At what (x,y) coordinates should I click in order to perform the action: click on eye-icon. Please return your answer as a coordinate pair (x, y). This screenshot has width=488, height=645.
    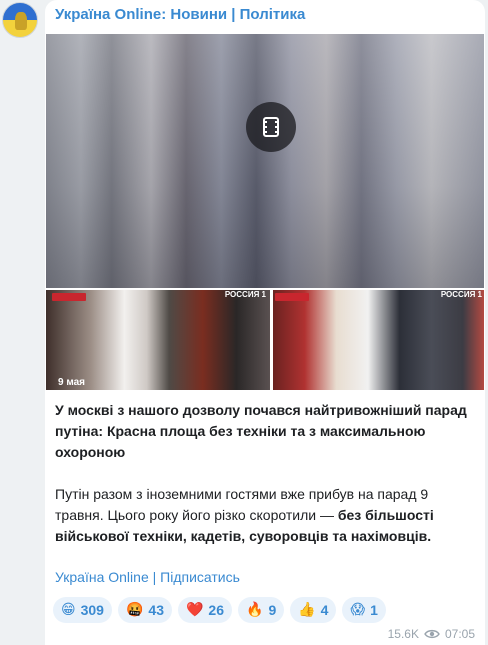
    Looking at the image, I should click on (432, 634).